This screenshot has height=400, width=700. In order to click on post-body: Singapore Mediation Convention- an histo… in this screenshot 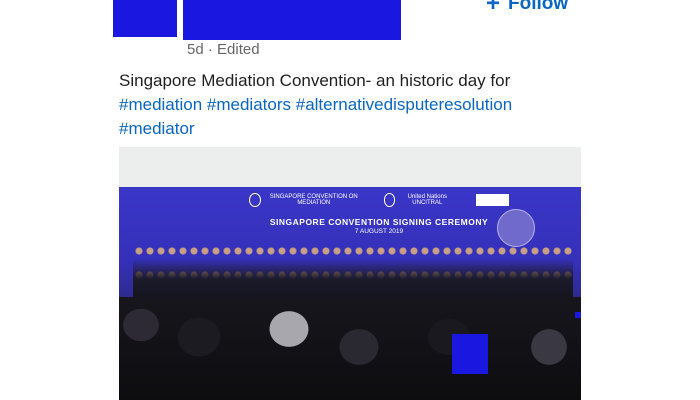, I will do `click(315, 80)`.